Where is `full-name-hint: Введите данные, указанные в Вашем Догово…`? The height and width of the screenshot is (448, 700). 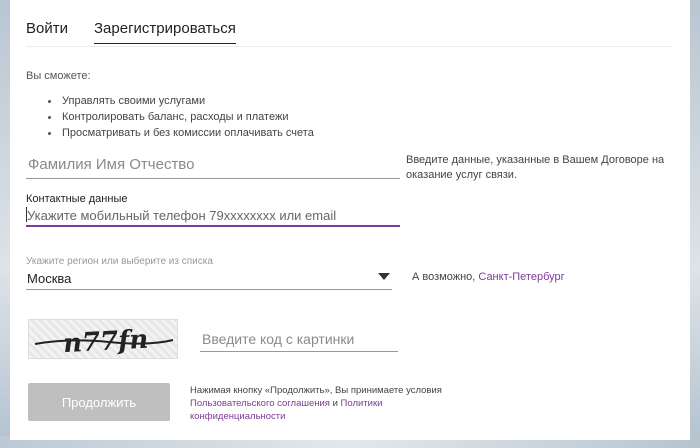
full-name-hint: Введите данные, указанные в Вашем Догово… is located at coordinates (535, 167).